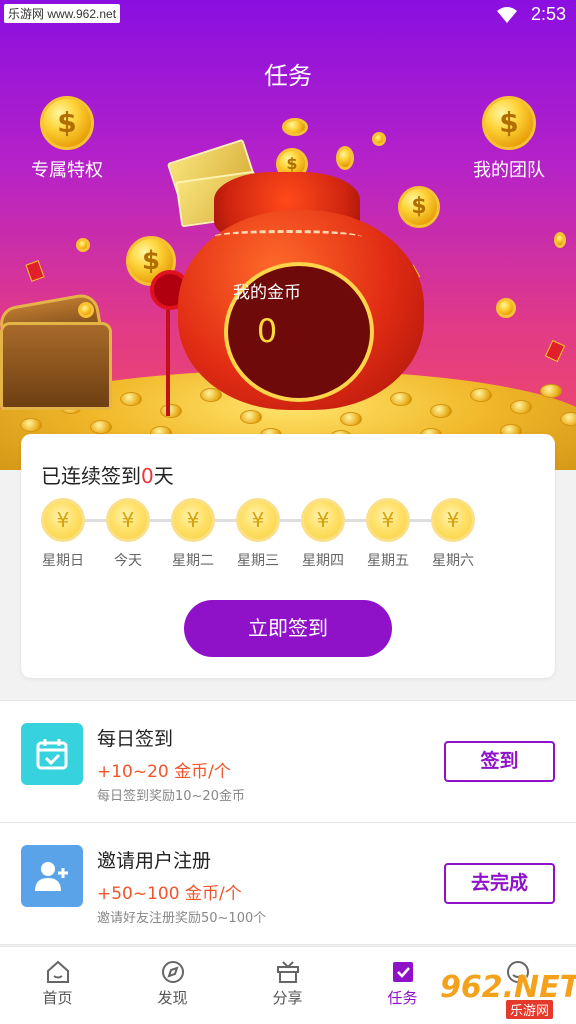 This screenshot has width=576, height=1024. What do you see at coordinates (52, 754) in the screenshot?
I see `calendar-check-icon` at bounding box center [52, 754].